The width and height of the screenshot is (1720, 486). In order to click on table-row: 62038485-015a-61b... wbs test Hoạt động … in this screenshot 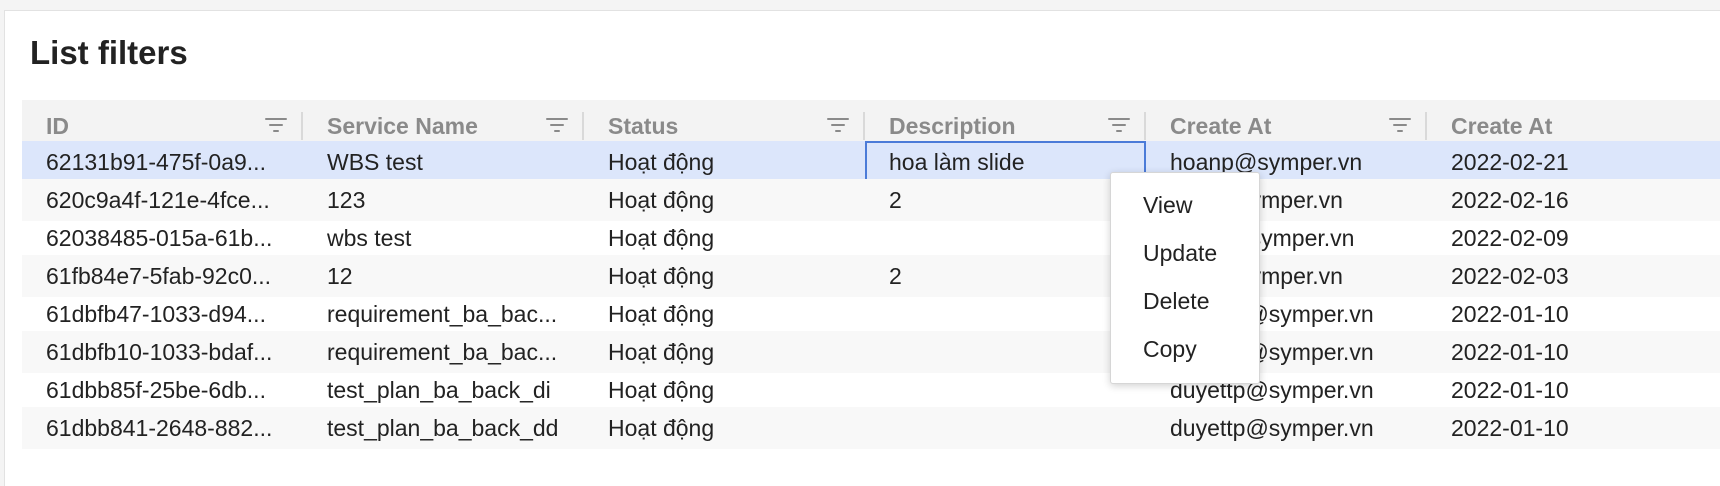, I will do `click(871, 238)`.